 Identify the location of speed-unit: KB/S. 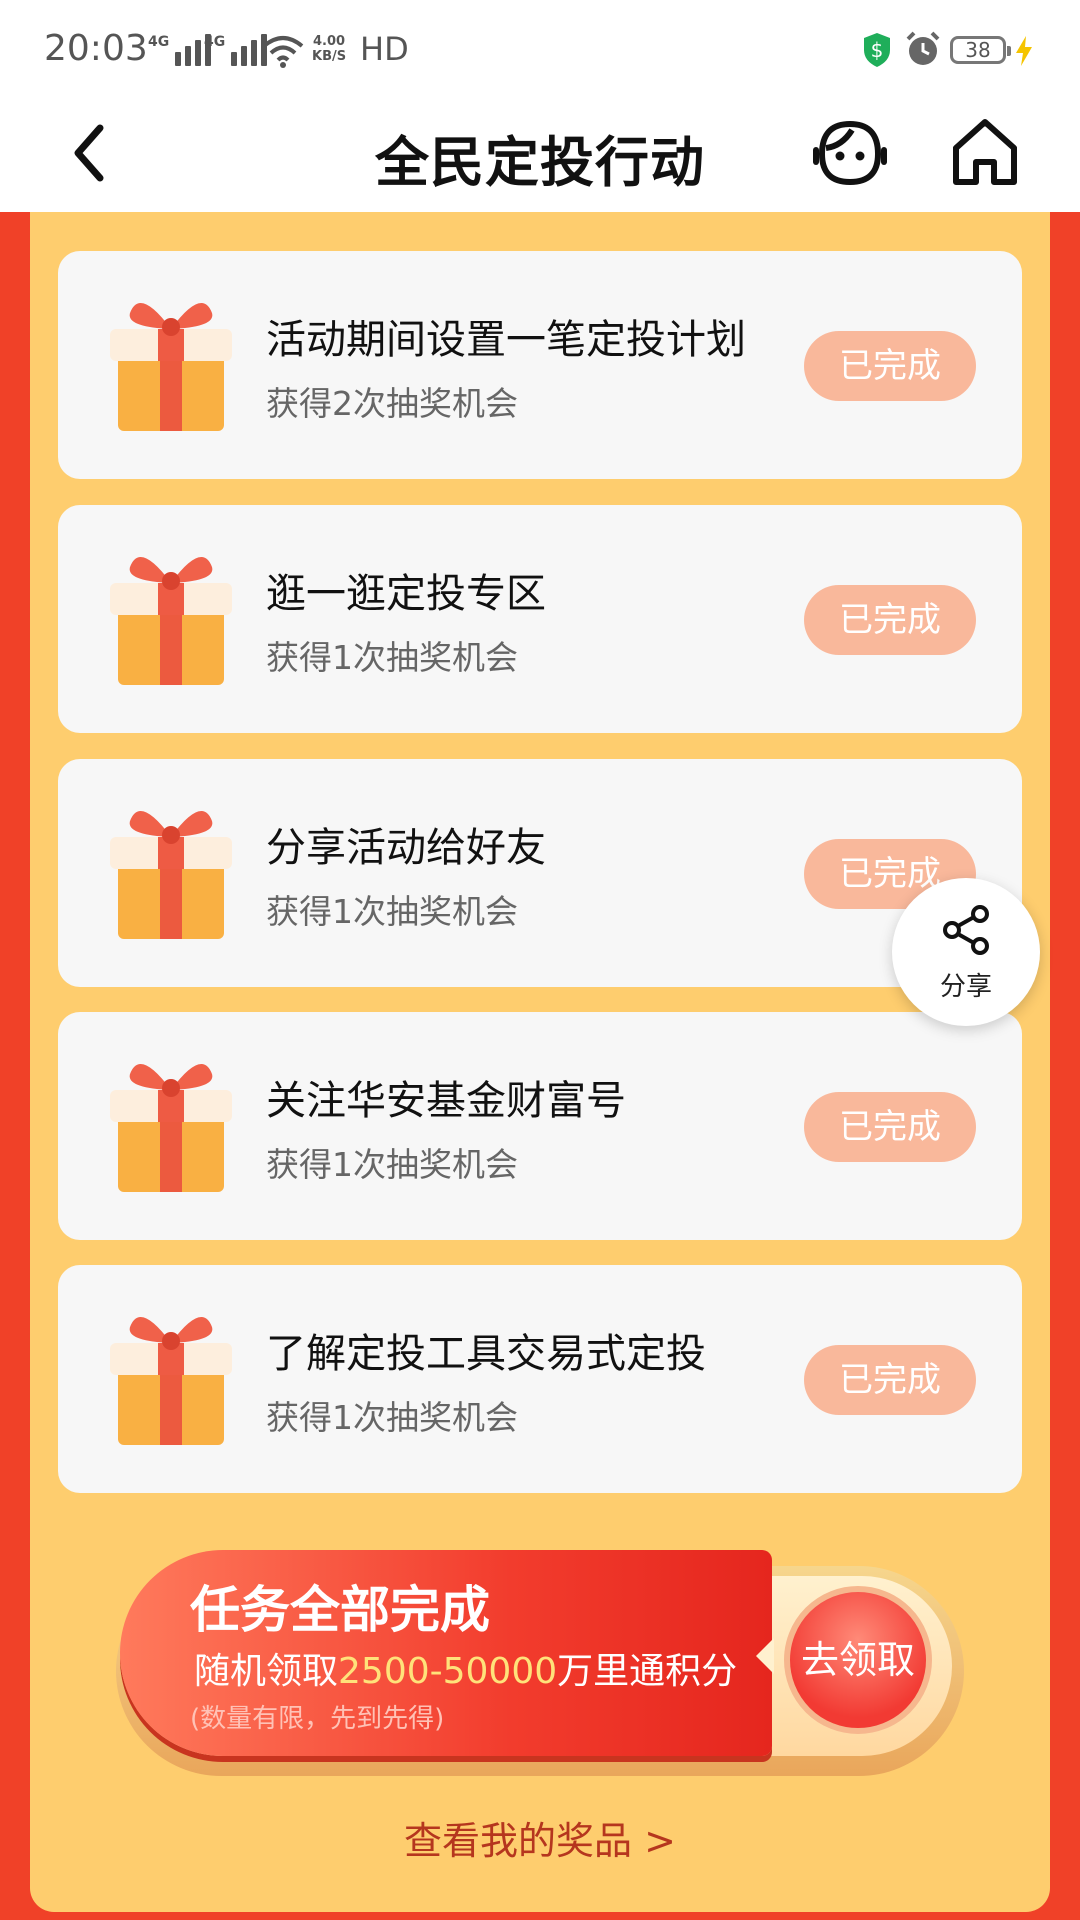
(329, 56).